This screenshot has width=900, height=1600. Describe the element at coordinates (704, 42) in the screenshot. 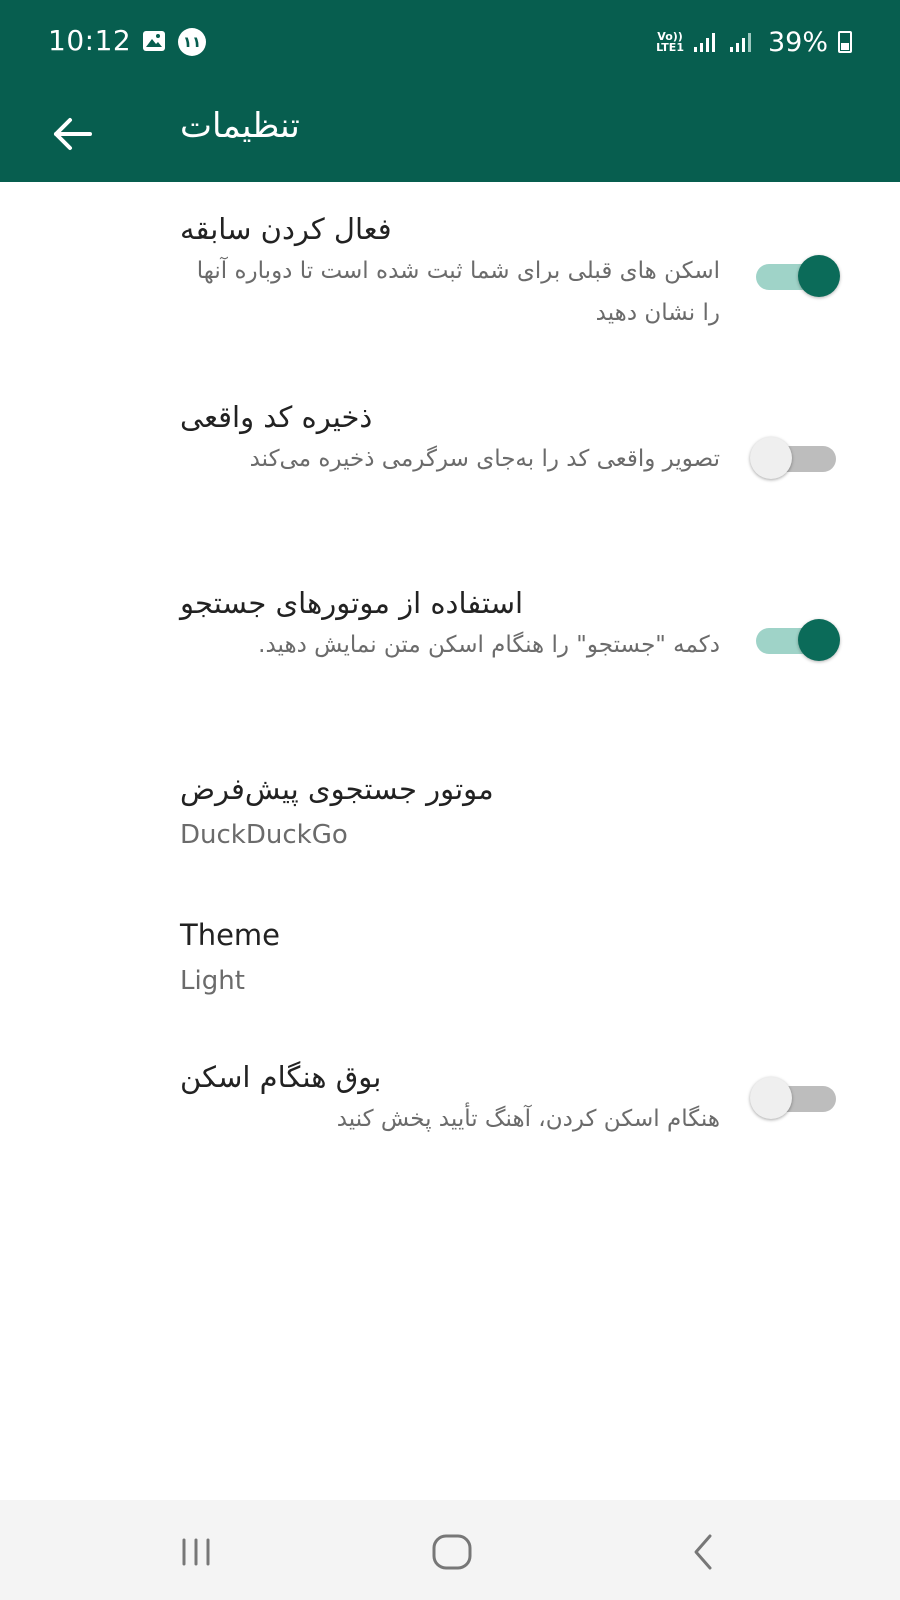

I see `signal-icon` at that location.